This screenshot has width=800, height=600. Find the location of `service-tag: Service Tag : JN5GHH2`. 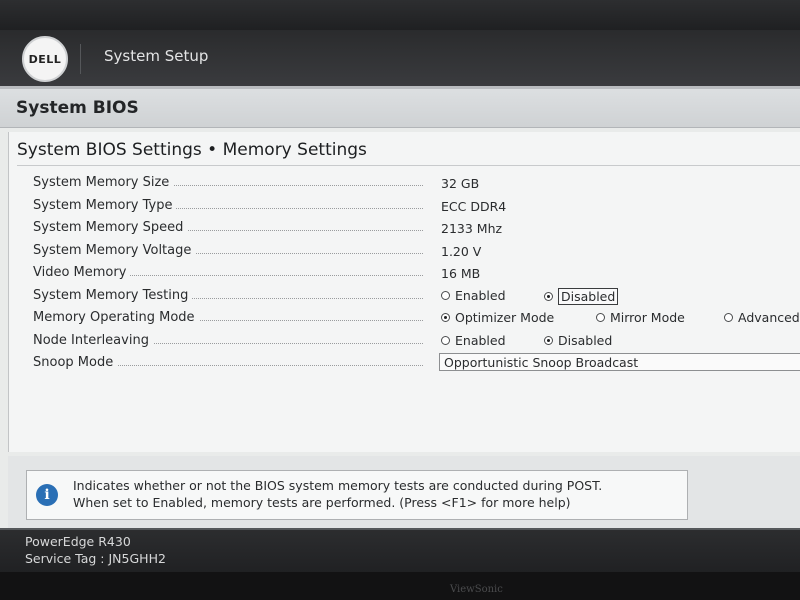

service-tag: Service Tag : JN5GHH2 is located at coordinates (95, 558).